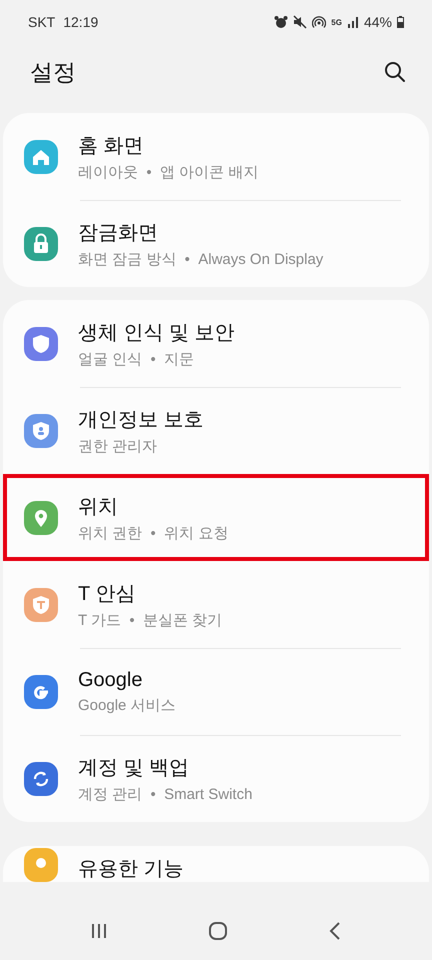  I want to click on settings-item: 개인정보 보호 권한 관리자, so click(216, 430).